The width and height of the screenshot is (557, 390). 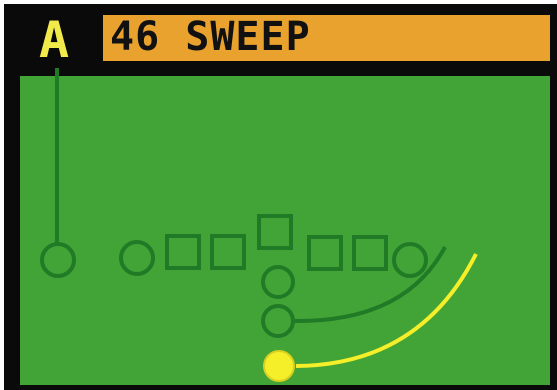 What do you see at coordinates (137, 258) in the screenshot?
I see `left-end-player-icon` at bounding box center [137, 258].